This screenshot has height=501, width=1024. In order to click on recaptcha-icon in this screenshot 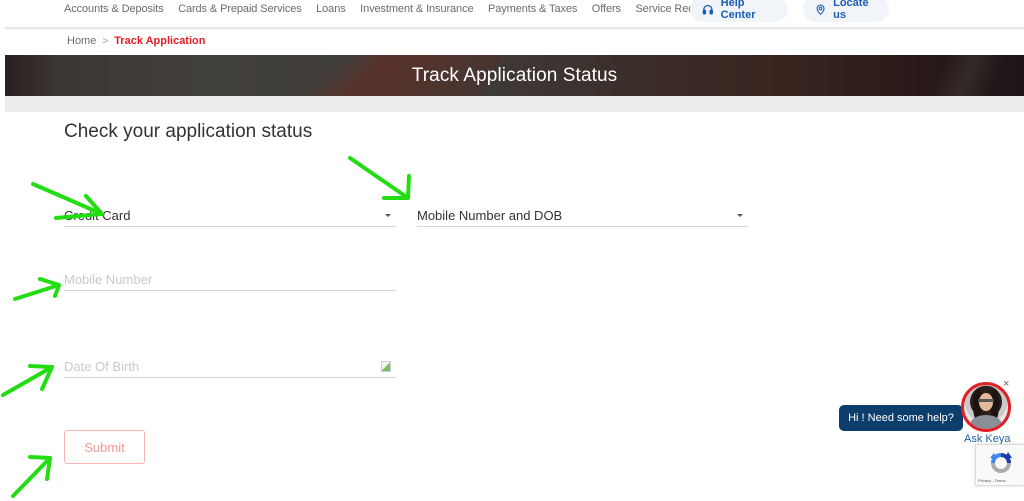, I will do `click(1001, 462)`.